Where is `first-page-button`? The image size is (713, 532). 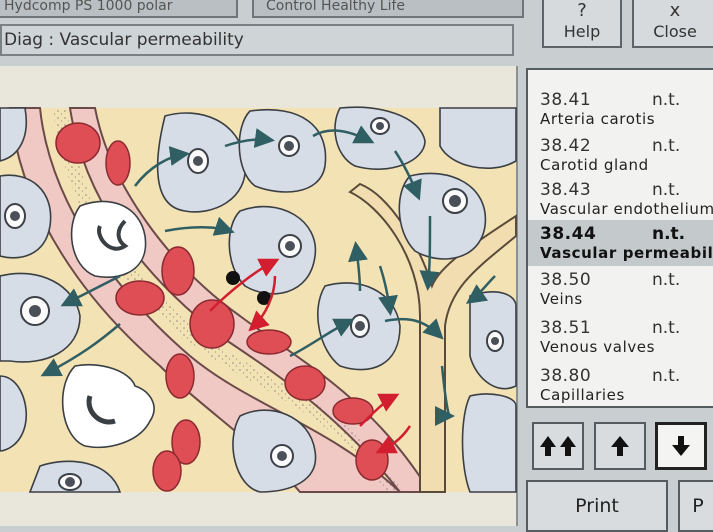
first-page-button is located at coordinates (558, 446).